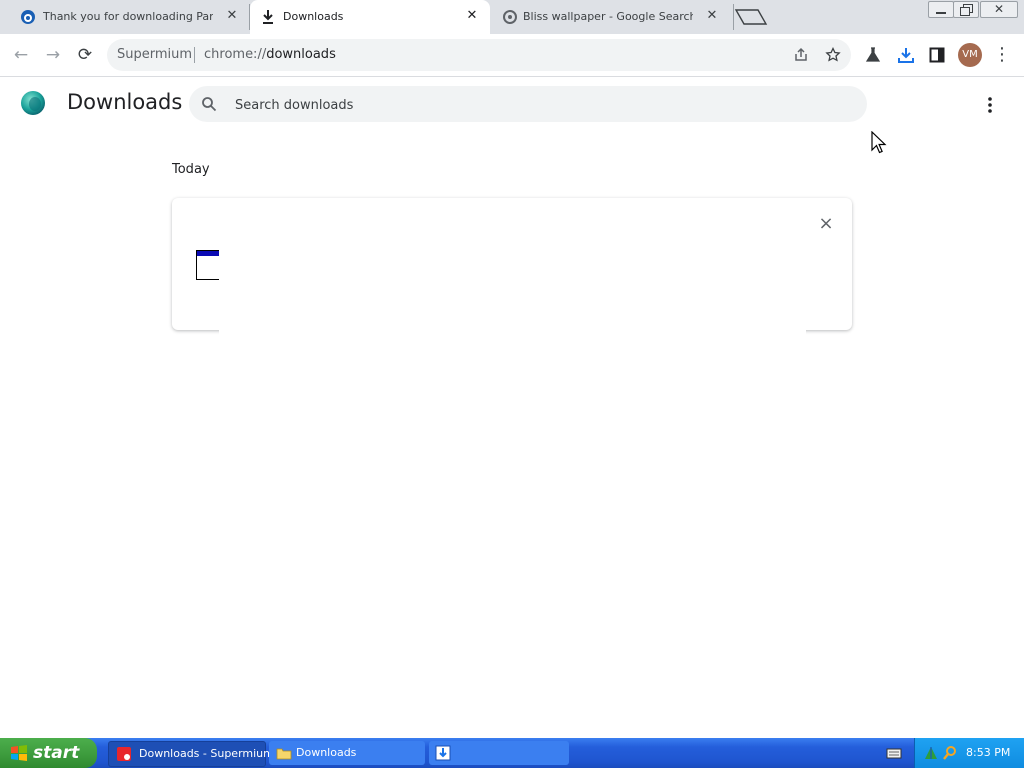 The width and height of the screenshot is (1024, 768). I want to click on restore-button, so click(966, 9).